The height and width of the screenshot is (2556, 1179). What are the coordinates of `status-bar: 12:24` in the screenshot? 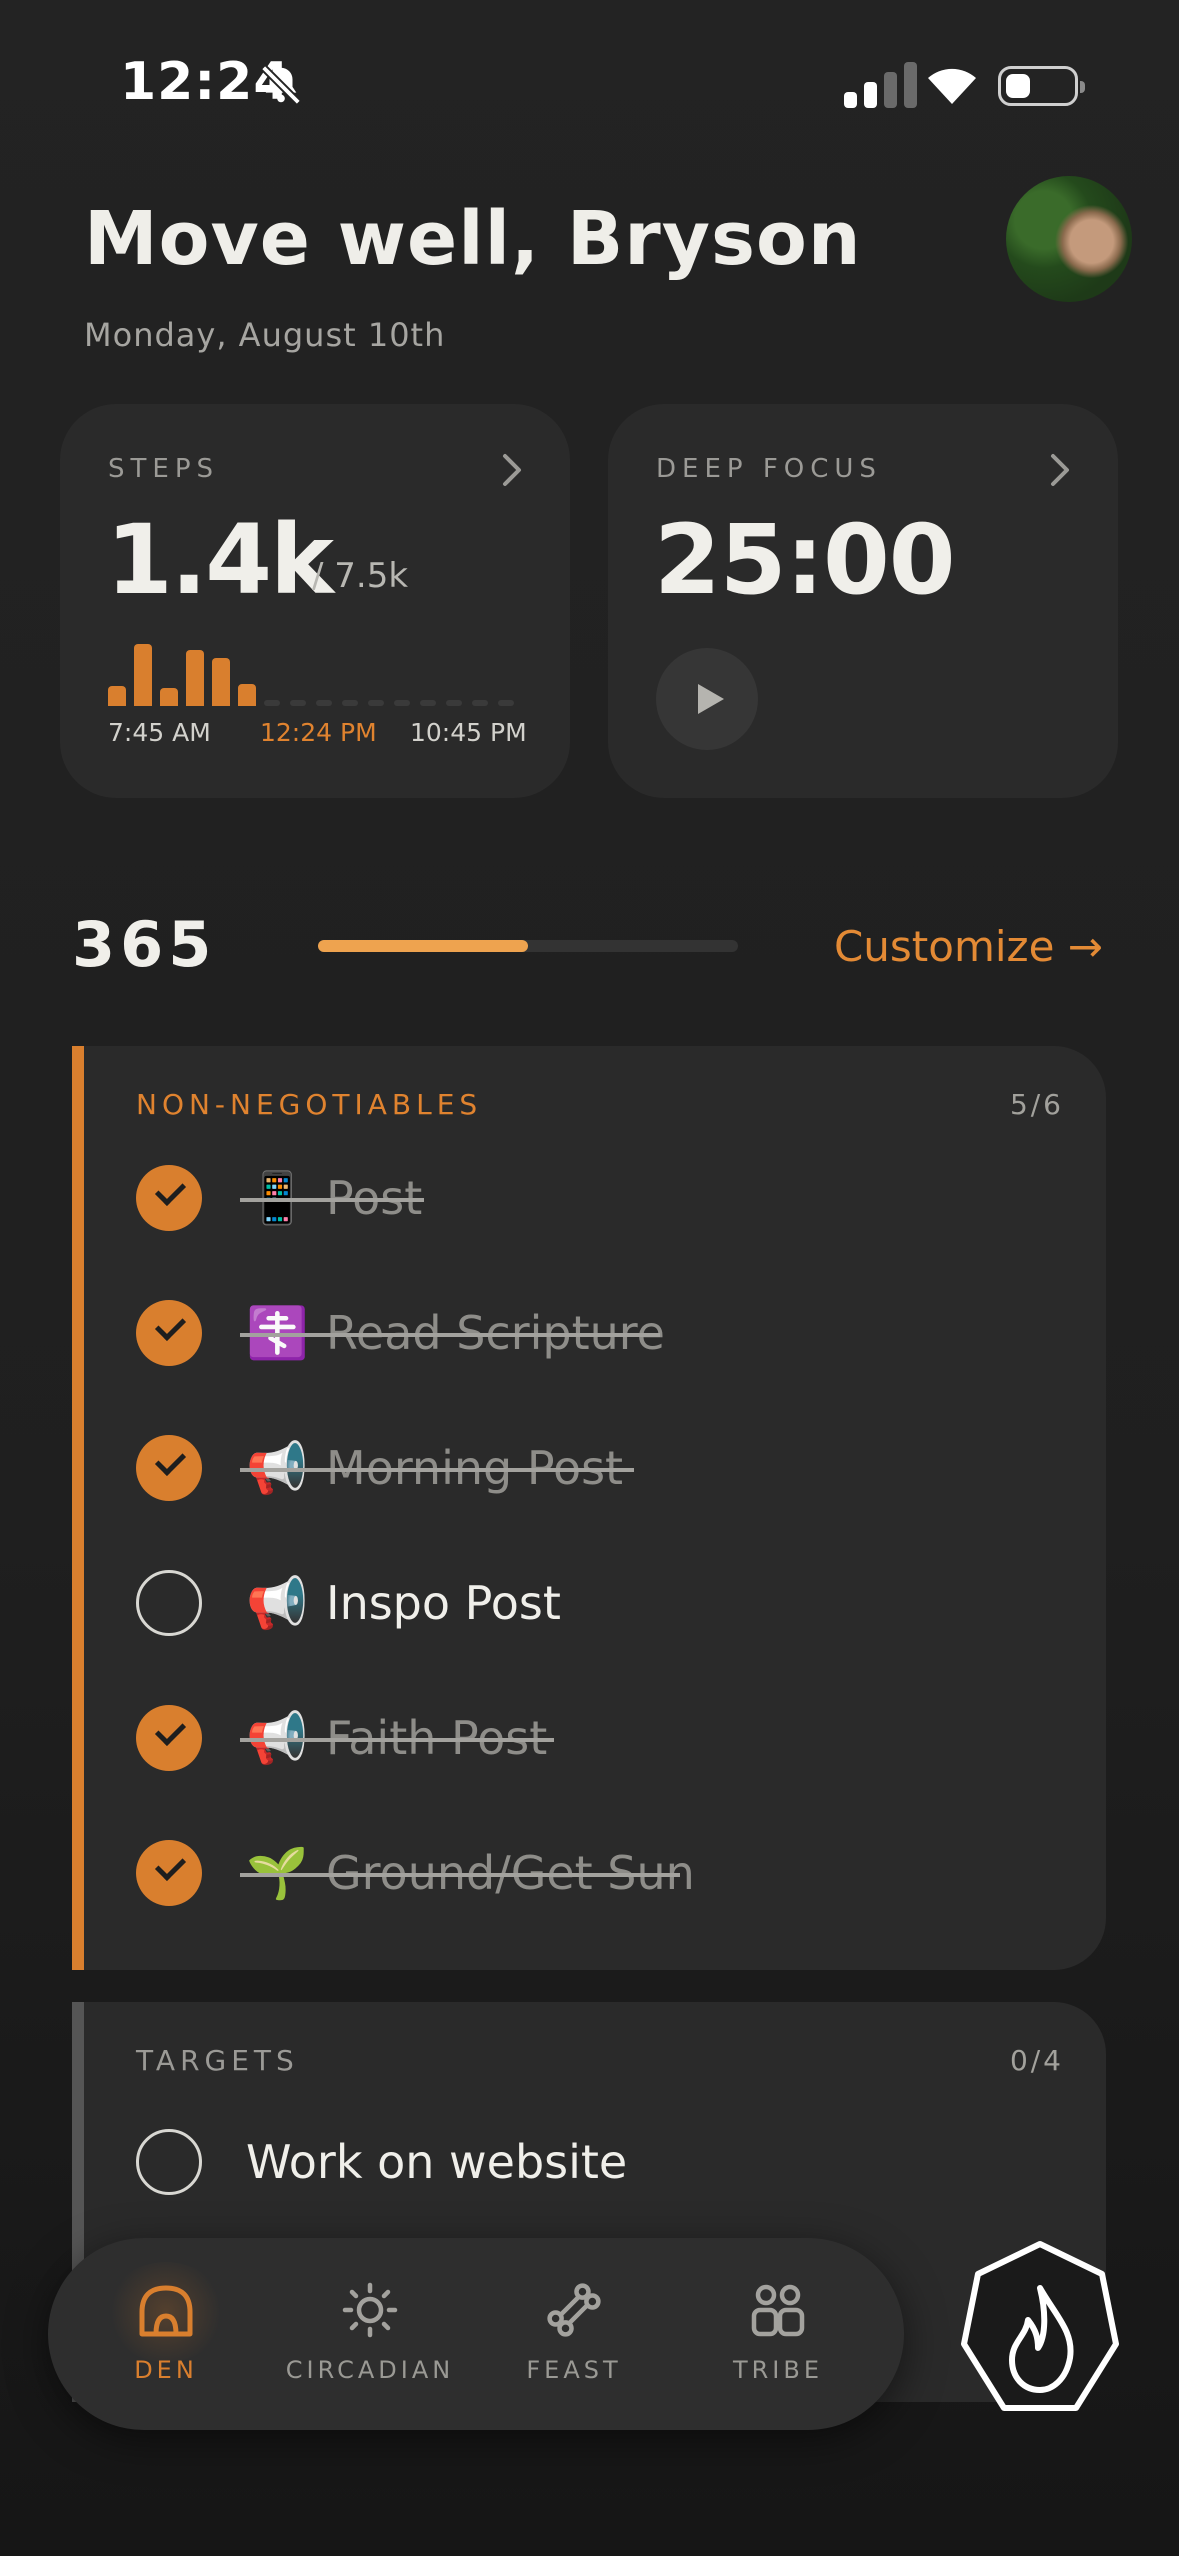 It's located at (589, 85).